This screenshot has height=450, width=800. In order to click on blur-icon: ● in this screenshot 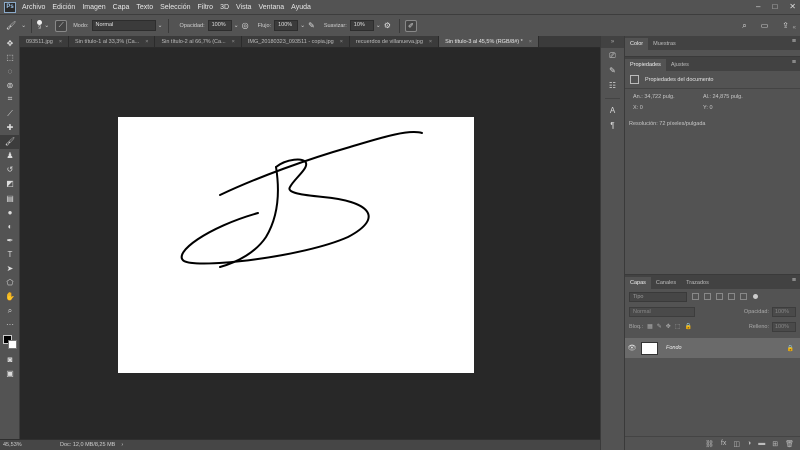, I will do `click(10, 212)`.